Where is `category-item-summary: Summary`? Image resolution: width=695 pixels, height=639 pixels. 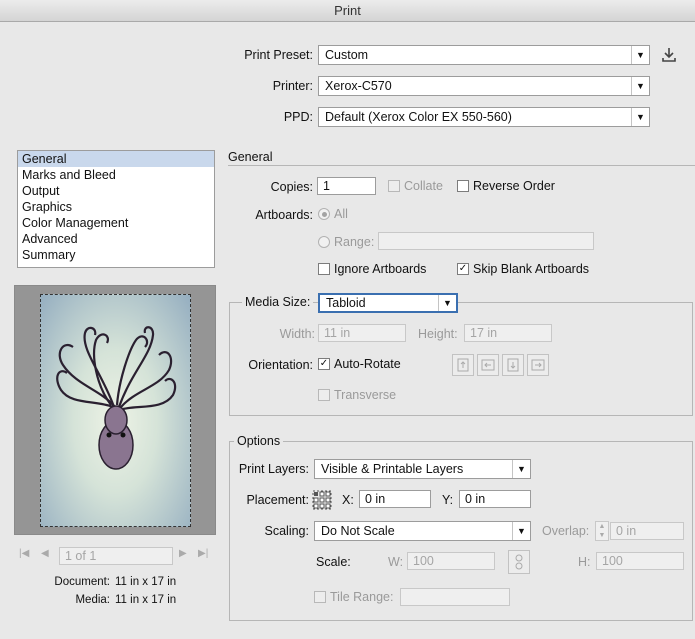 category-item-summary: Summary is located at coordinates (116, 255).